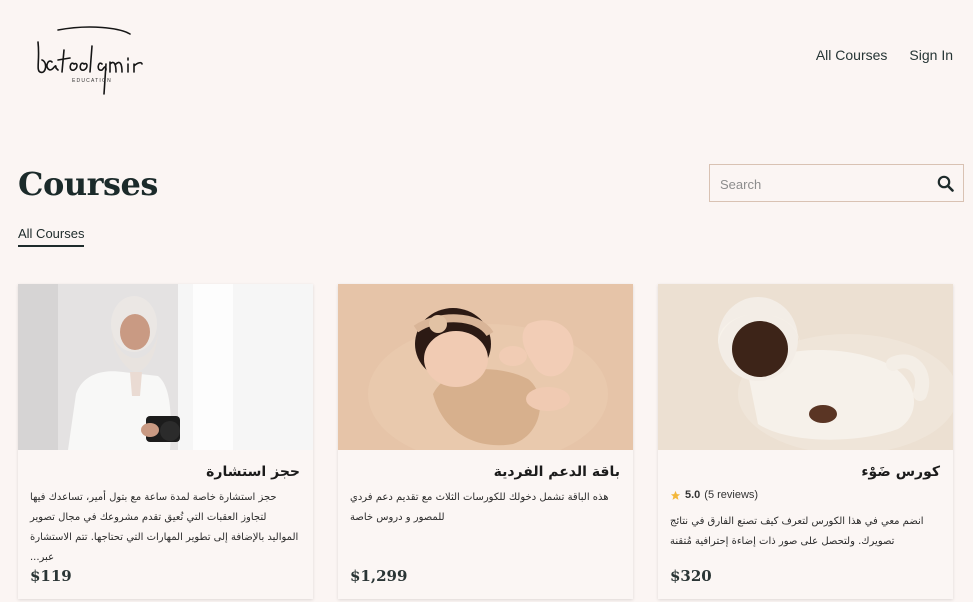  I want to click on search-box, so click(836, 183).